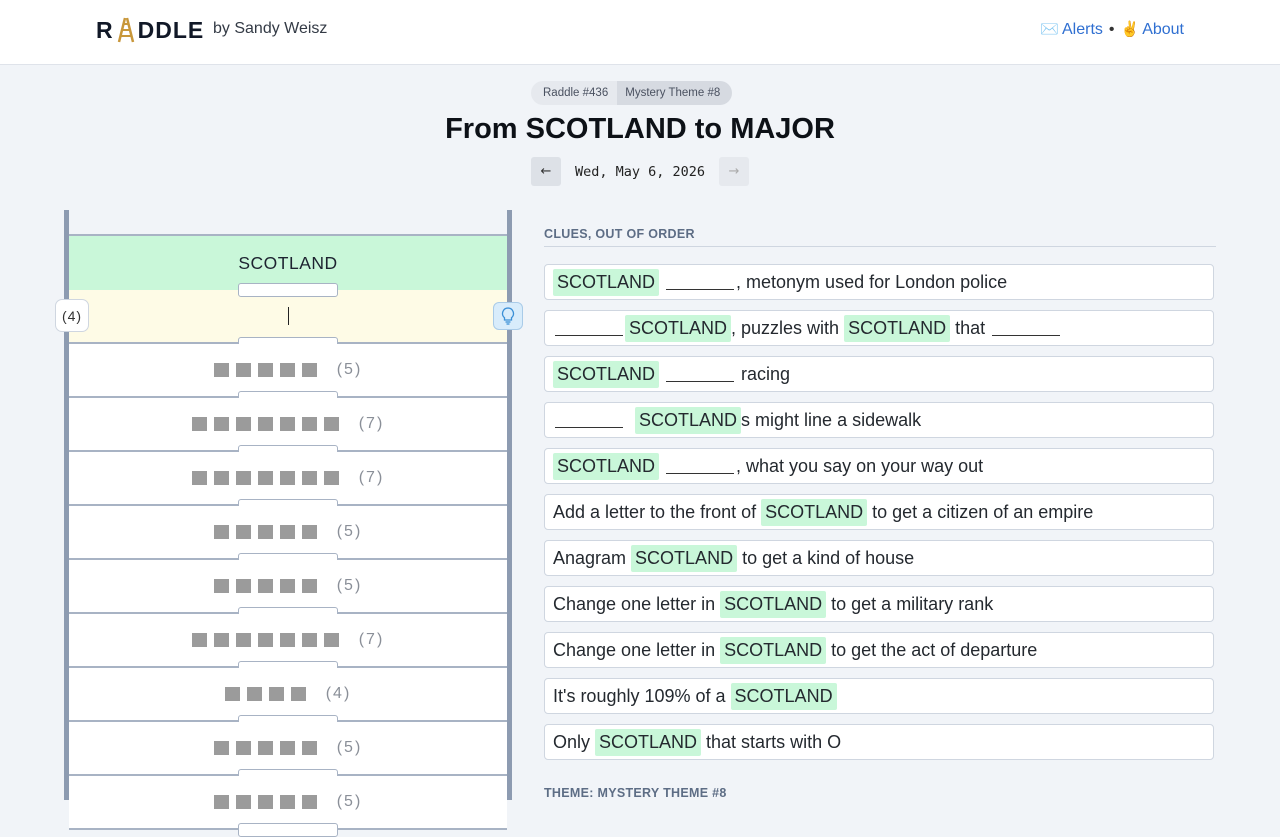  What do you see at coordinates (509, 505) in the screenshot?
I see `ladder-right-rail` at bounding box center [509, 505].